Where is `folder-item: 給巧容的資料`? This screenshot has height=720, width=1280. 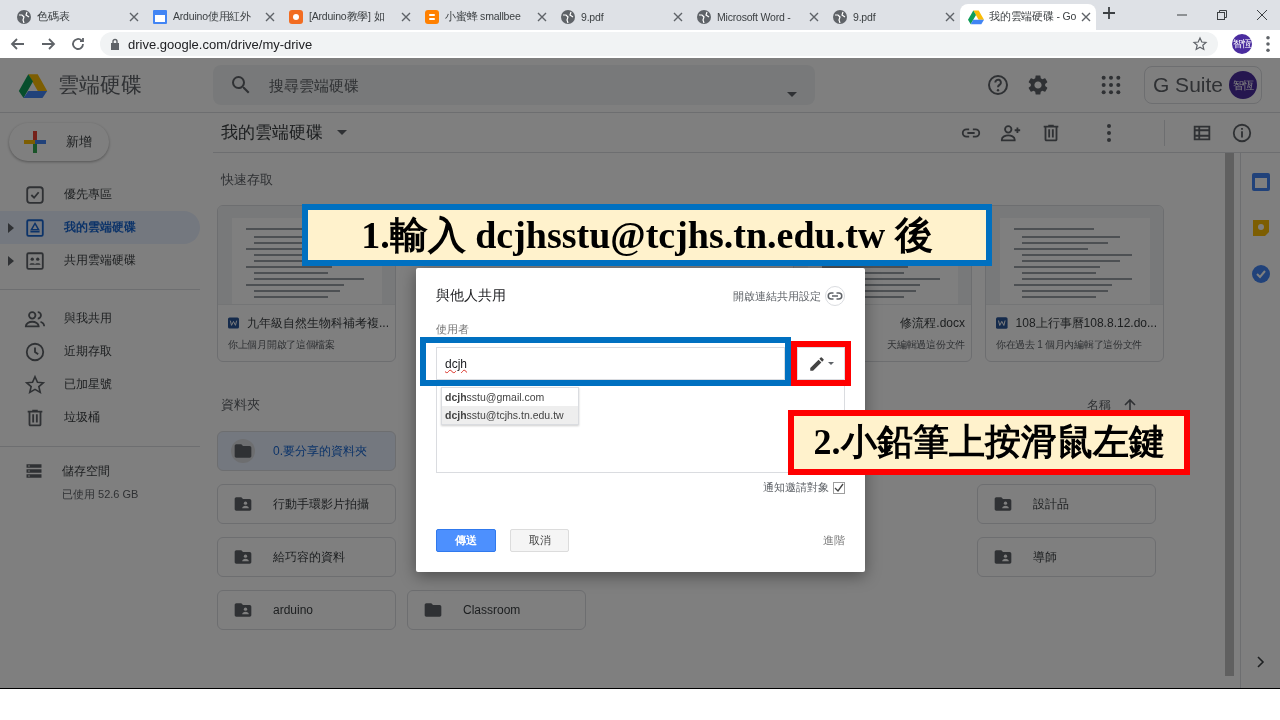 folder-item: 給巧容的資料 is located at coordinates (306, 557).